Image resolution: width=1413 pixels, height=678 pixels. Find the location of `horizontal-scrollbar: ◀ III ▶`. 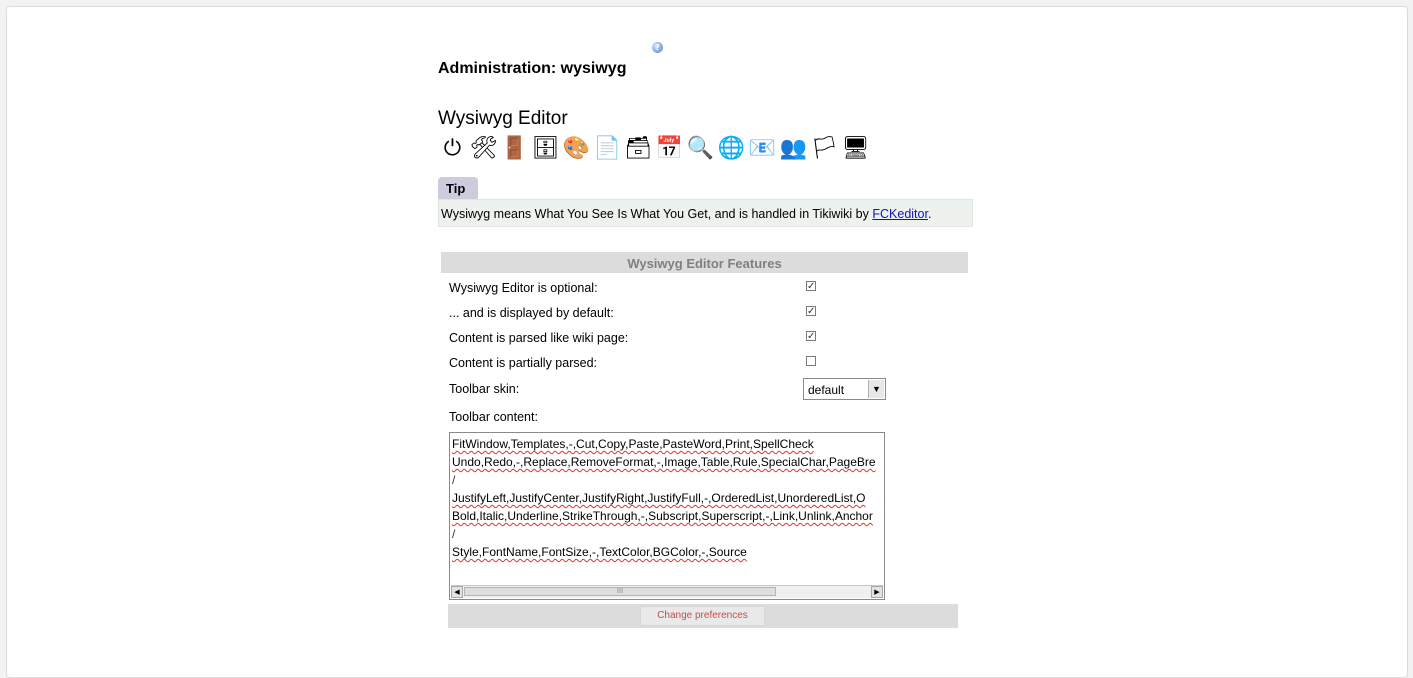

horizontal-scrollbar: ◀ III ▶ is located at coordinates (667, 591).